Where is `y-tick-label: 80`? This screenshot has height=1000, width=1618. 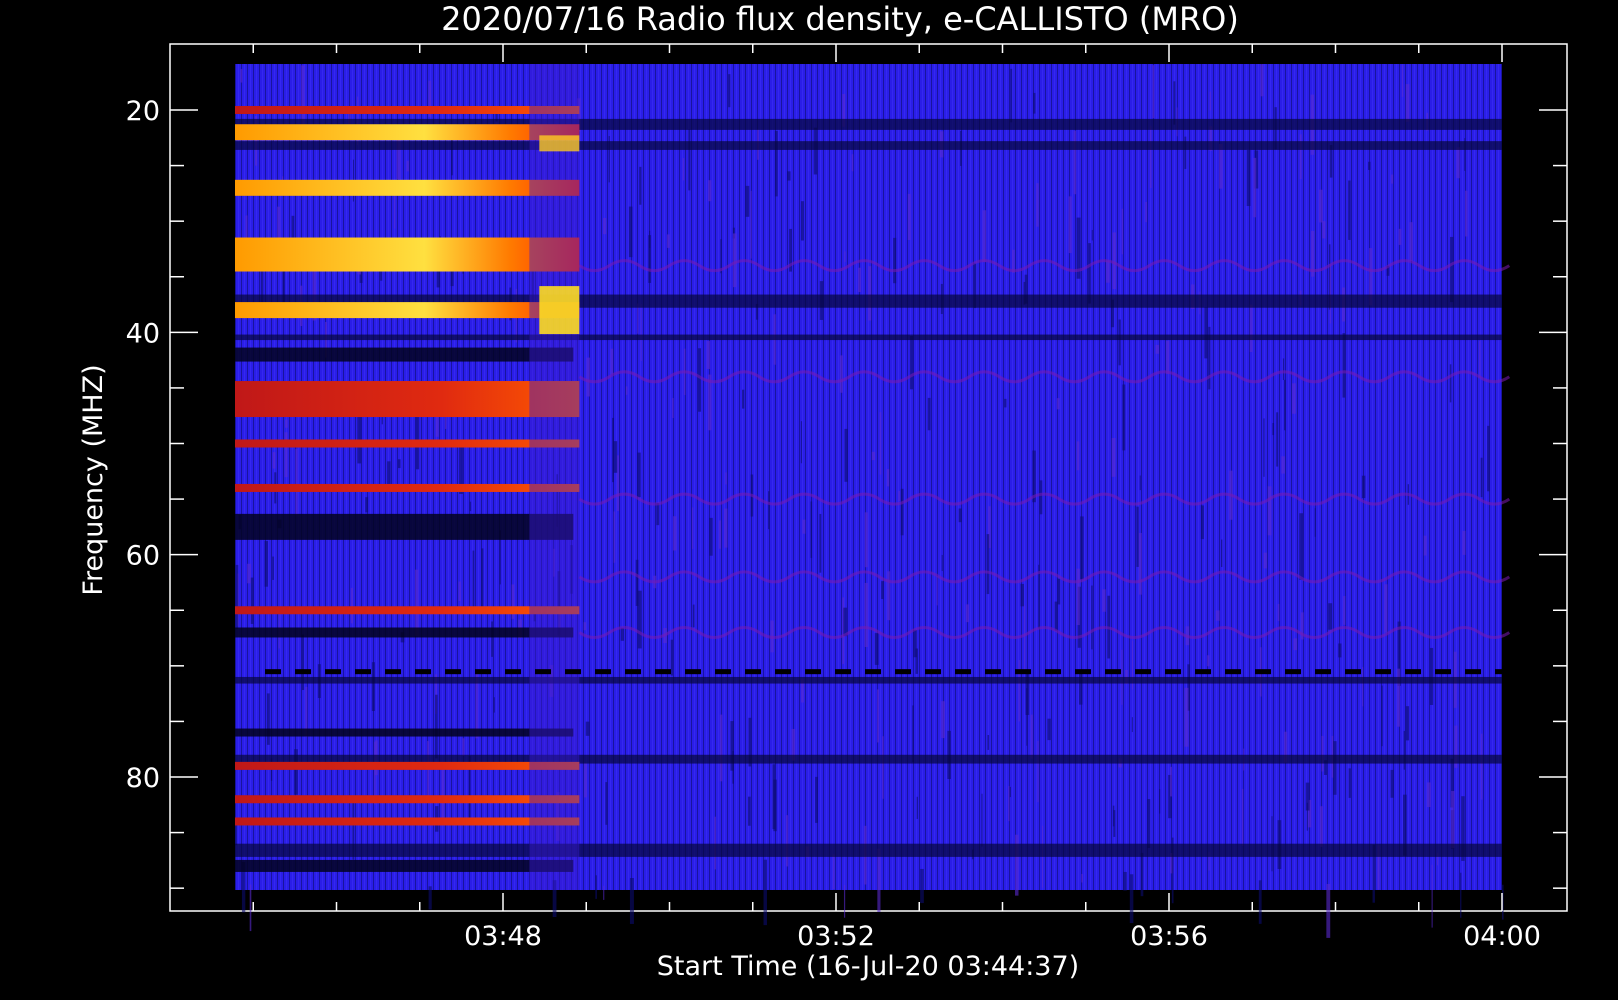
y-tick-label: 80 is located at coordinates (143, 778).